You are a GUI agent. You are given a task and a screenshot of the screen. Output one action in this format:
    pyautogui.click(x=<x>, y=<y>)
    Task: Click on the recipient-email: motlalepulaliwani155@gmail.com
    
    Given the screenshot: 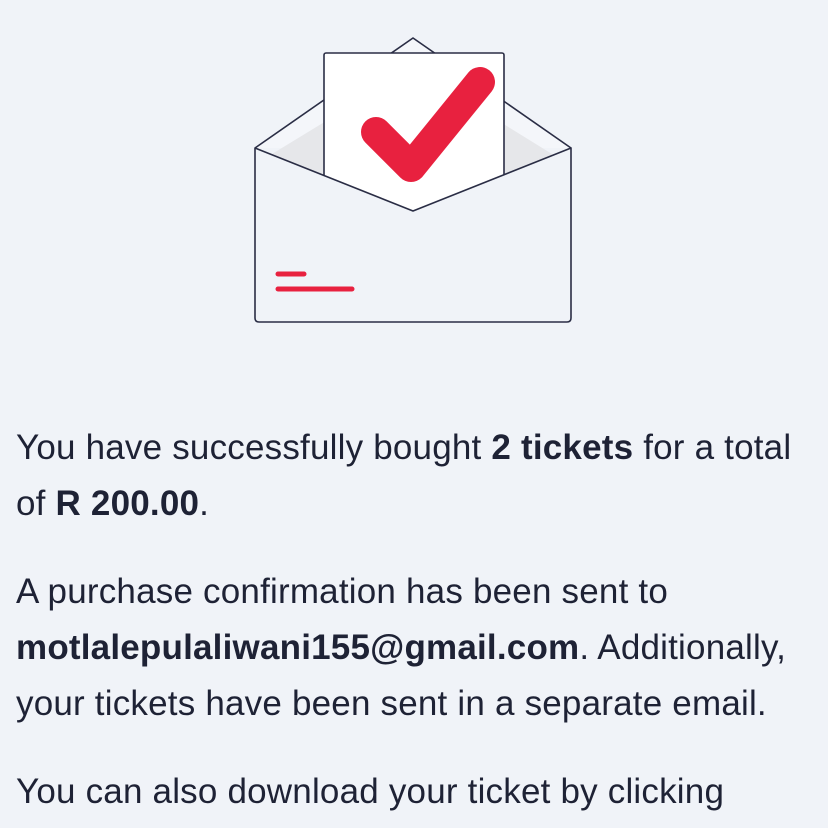 What is the action you would take?
    pyautogui.click(x=298, y=647)
    